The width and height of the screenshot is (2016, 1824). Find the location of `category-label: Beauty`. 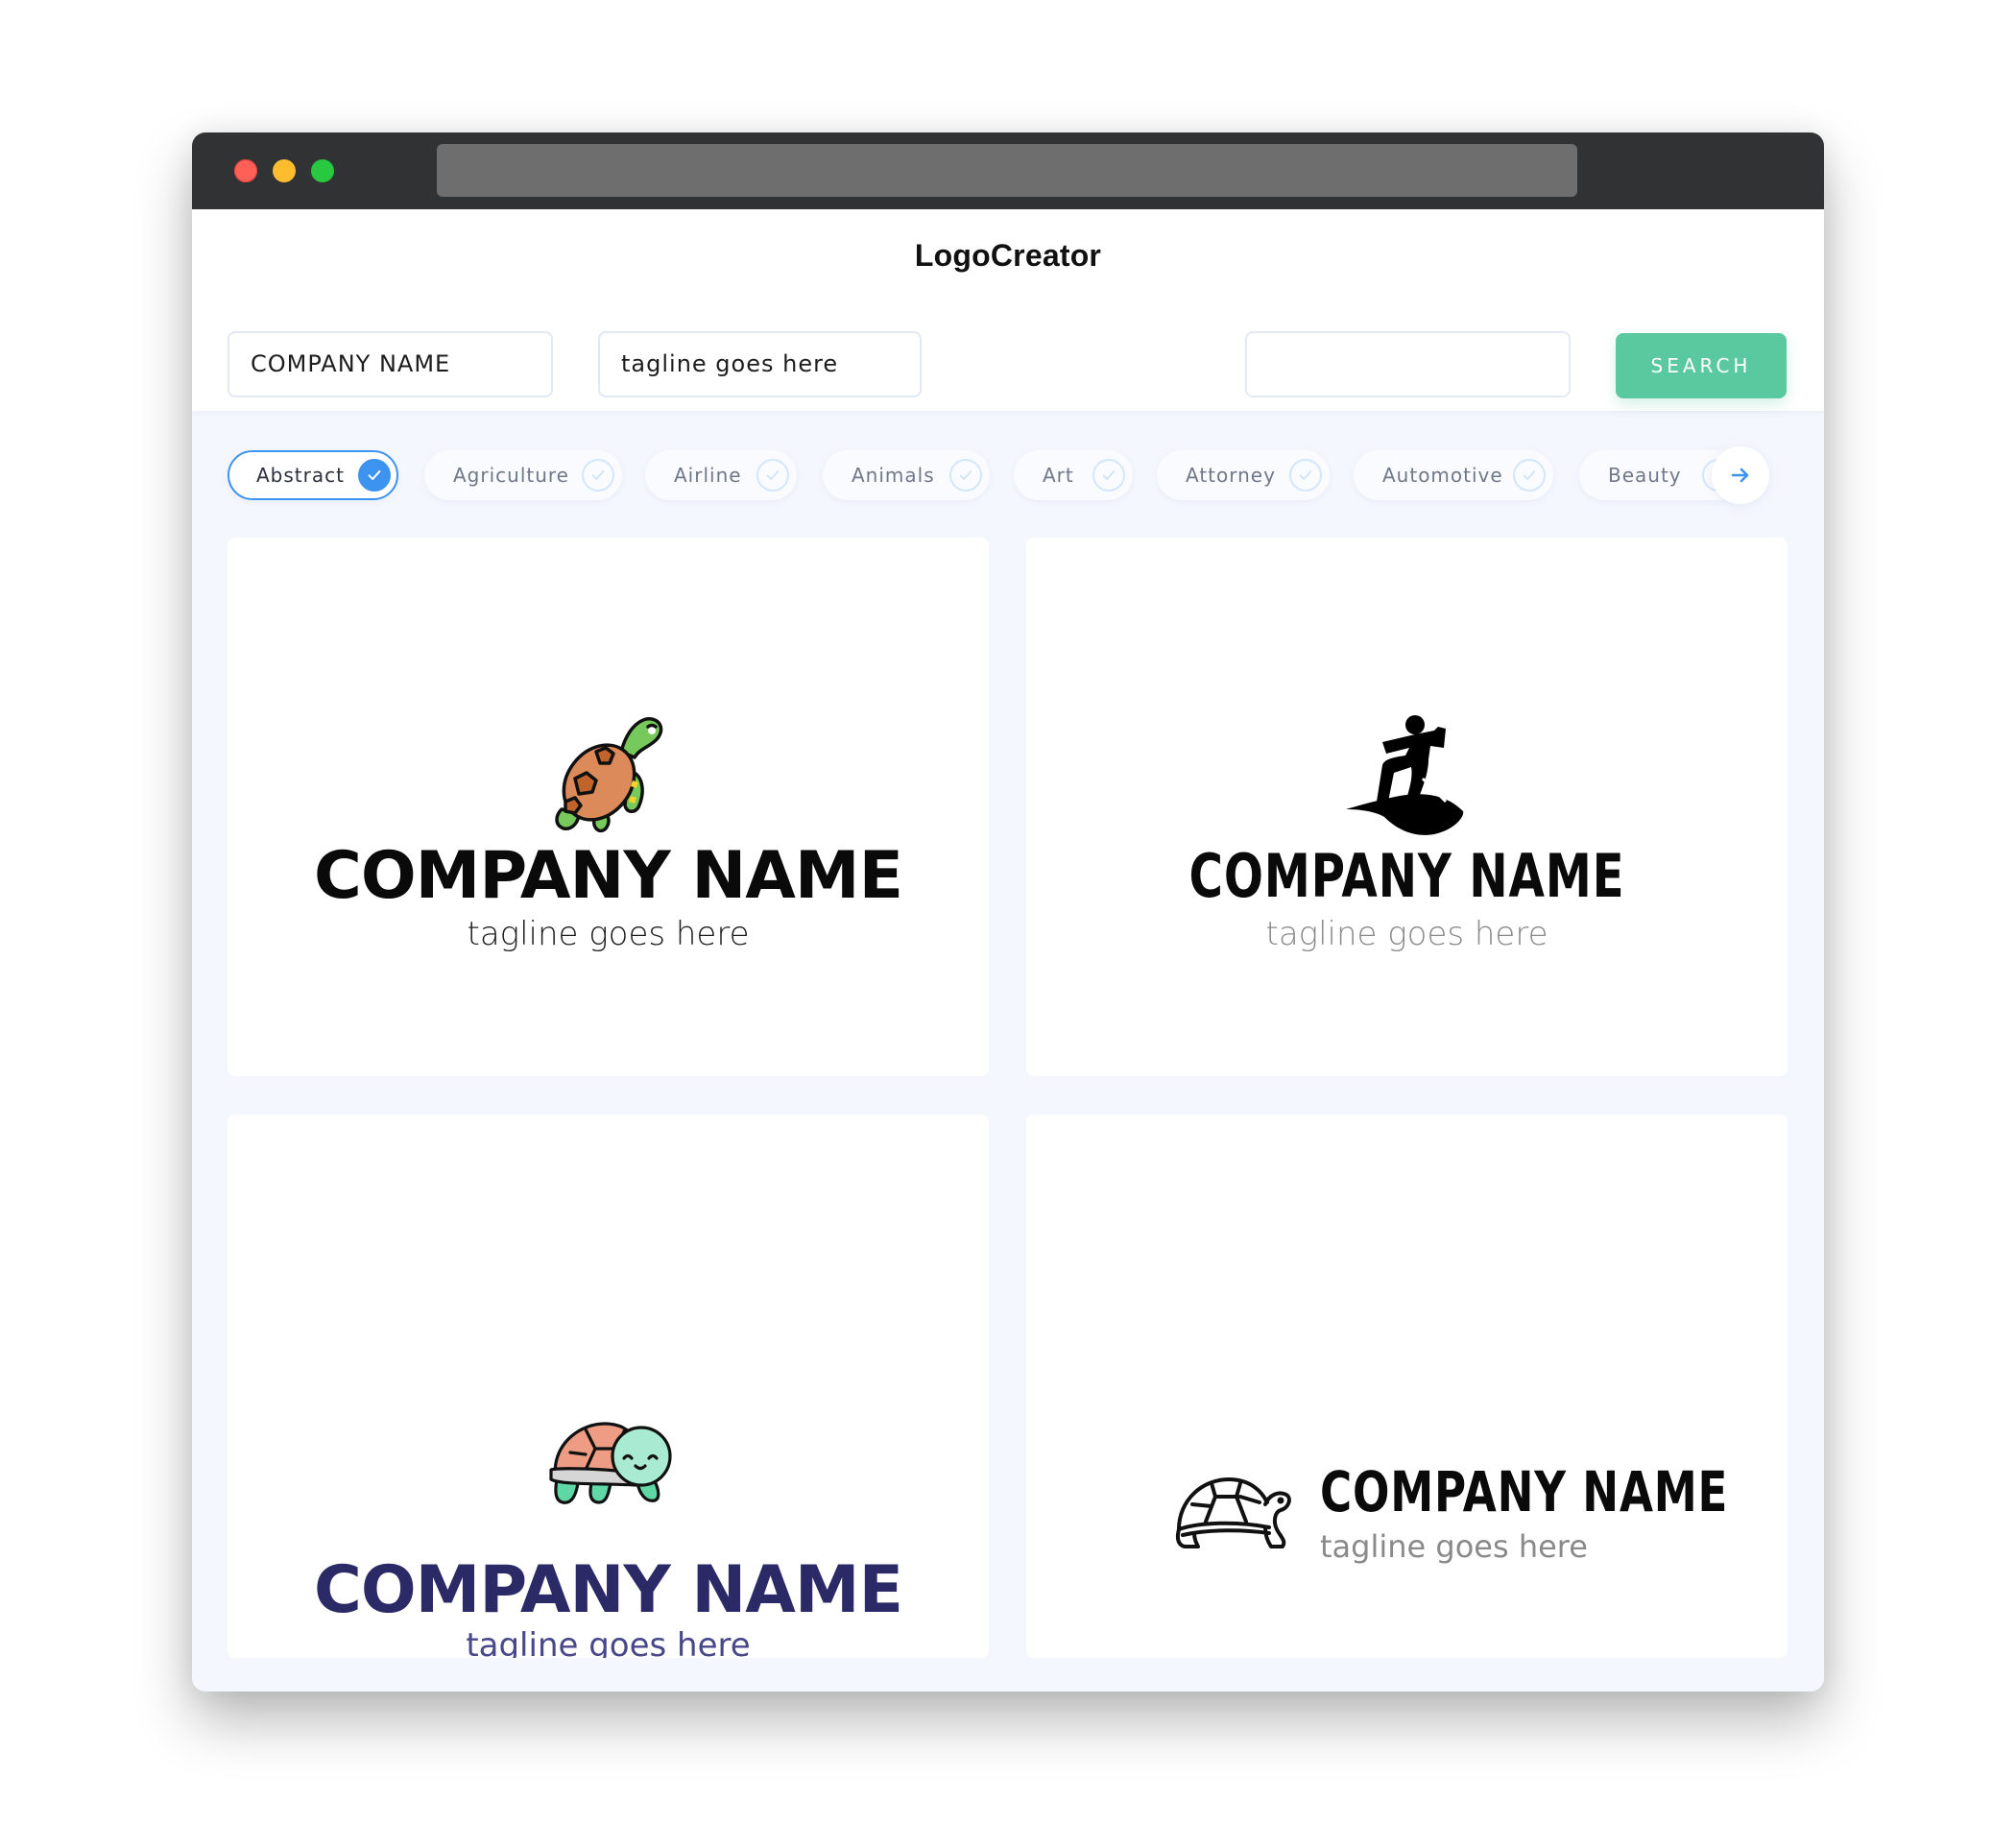

category-label: Beauty is located at coordinates (1645, 476).